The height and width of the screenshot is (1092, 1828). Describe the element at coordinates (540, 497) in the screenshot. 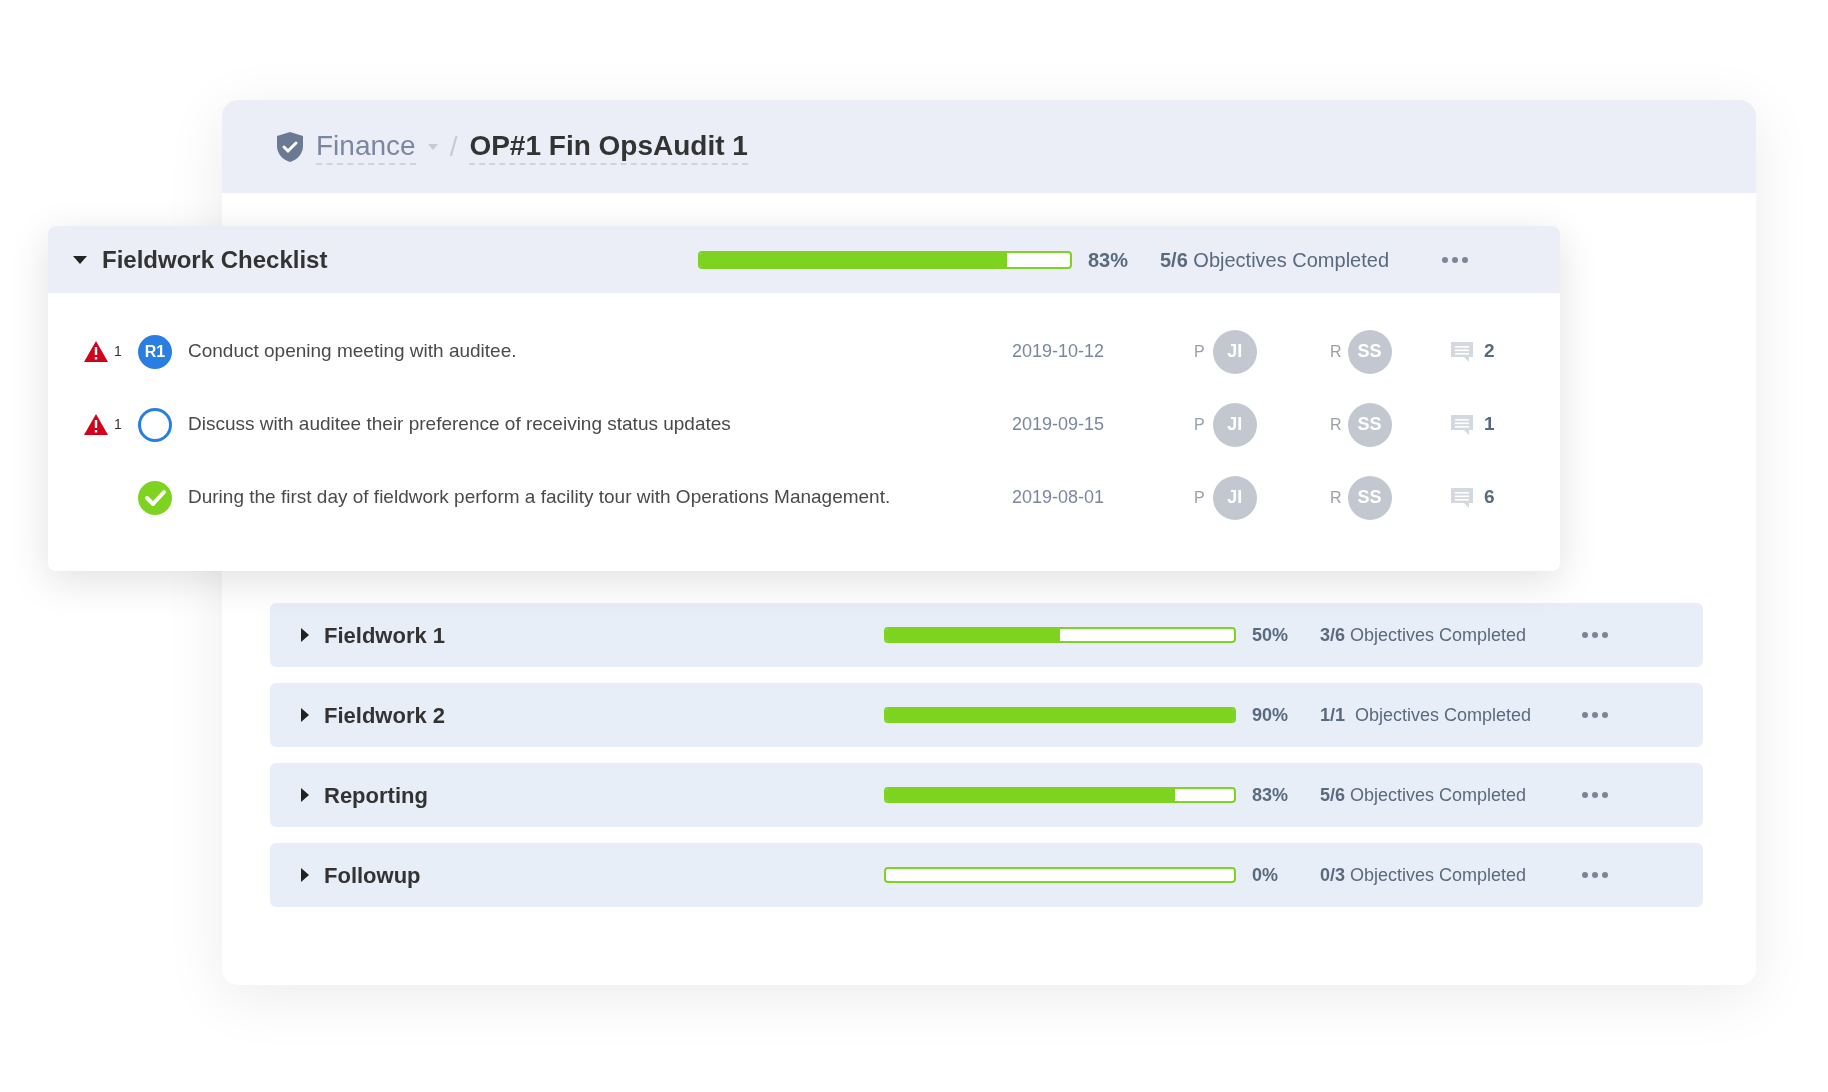

I see `objective-text: During the first day of fieldwork perform a facility tour with Operations Management.` at that location.